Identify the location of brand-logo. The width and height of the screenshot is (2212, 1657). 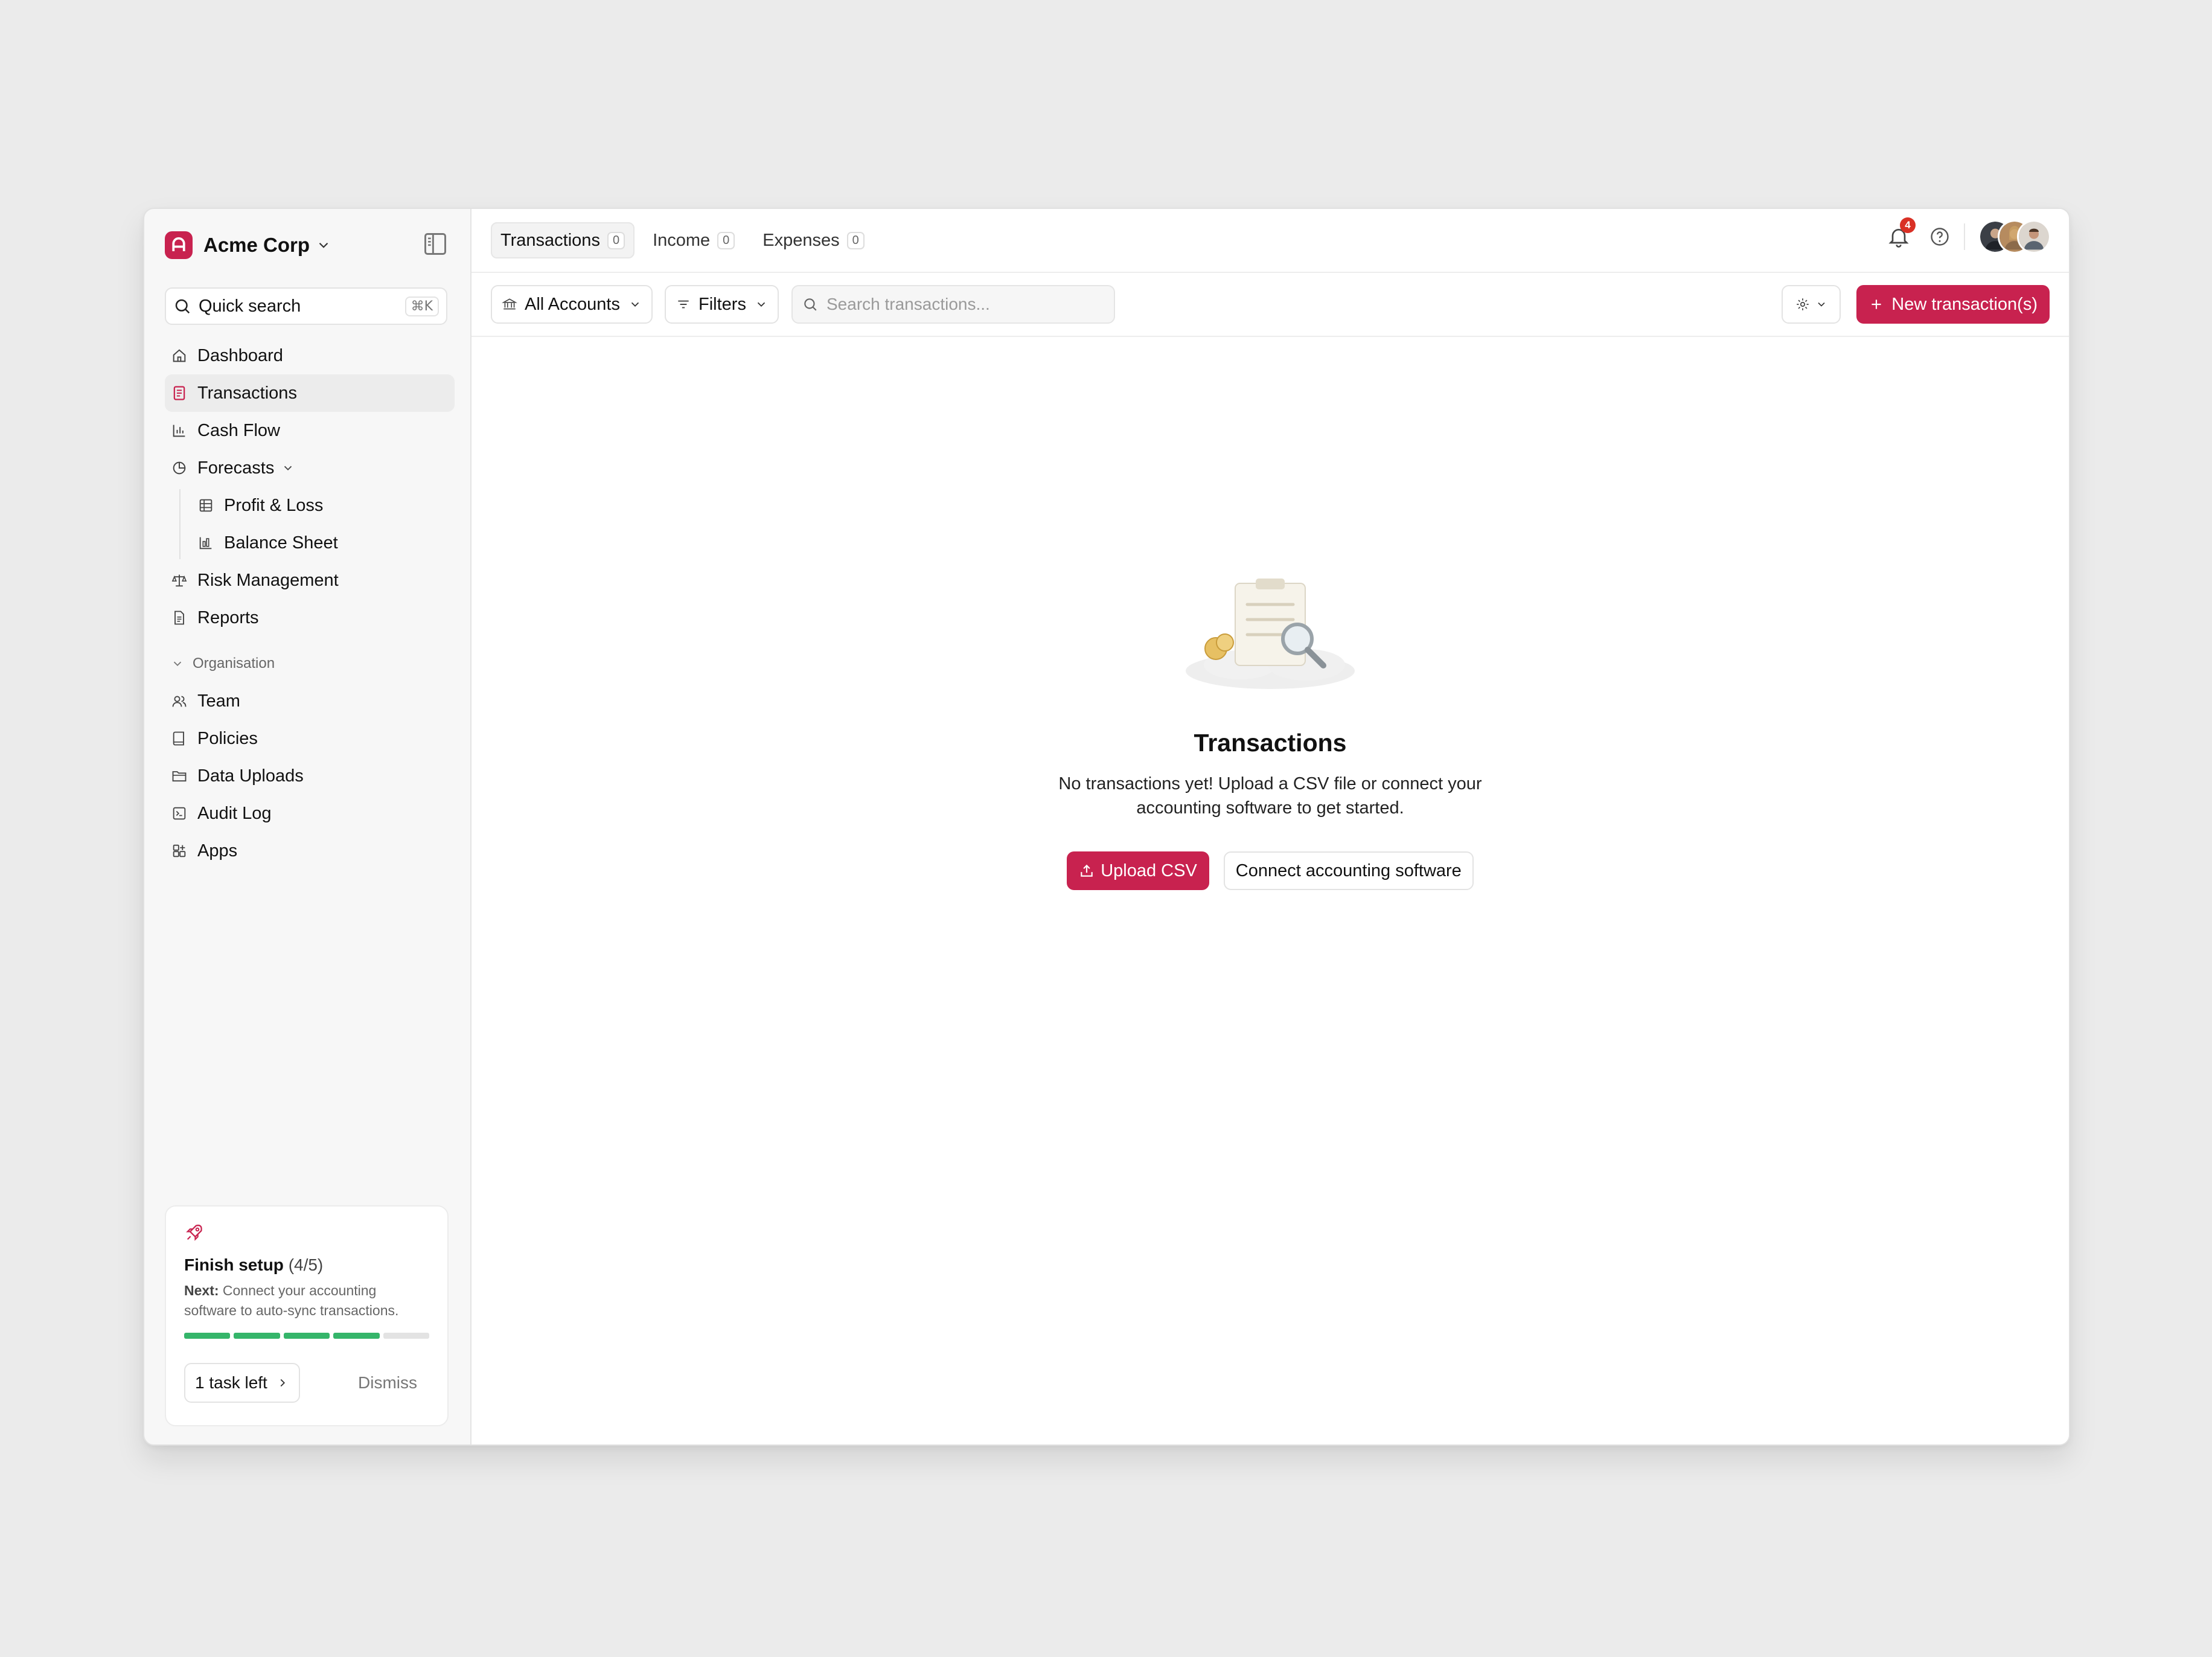
(179, 245).